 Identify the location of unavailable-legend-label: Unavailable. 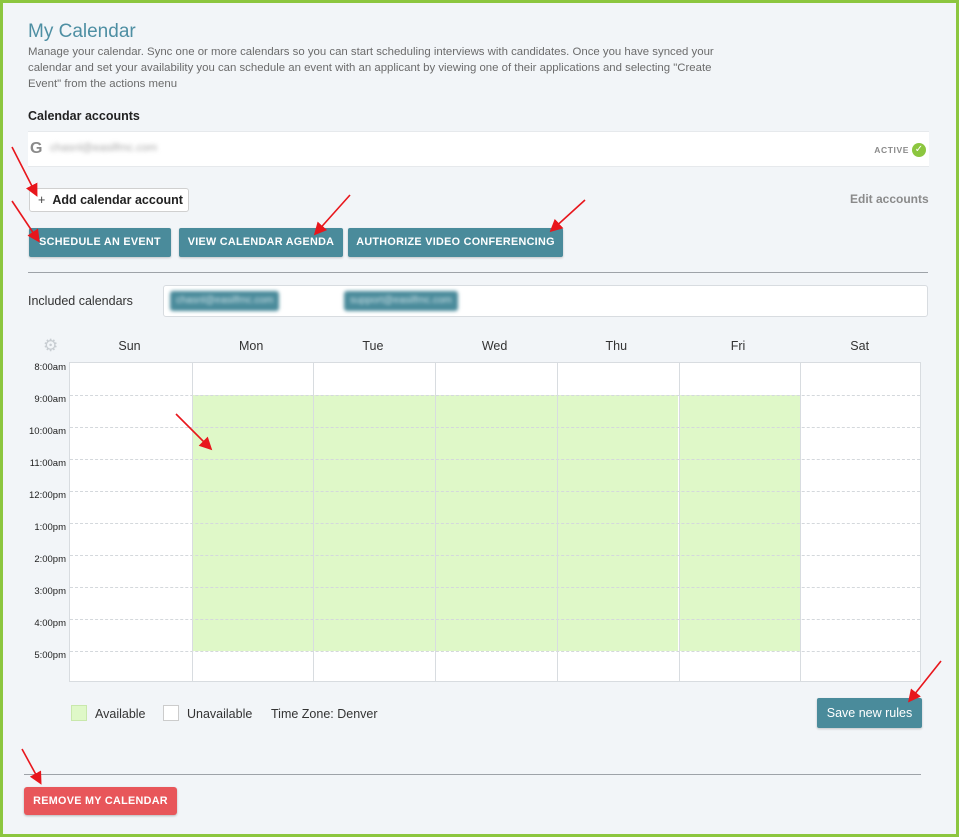
(220, 714).